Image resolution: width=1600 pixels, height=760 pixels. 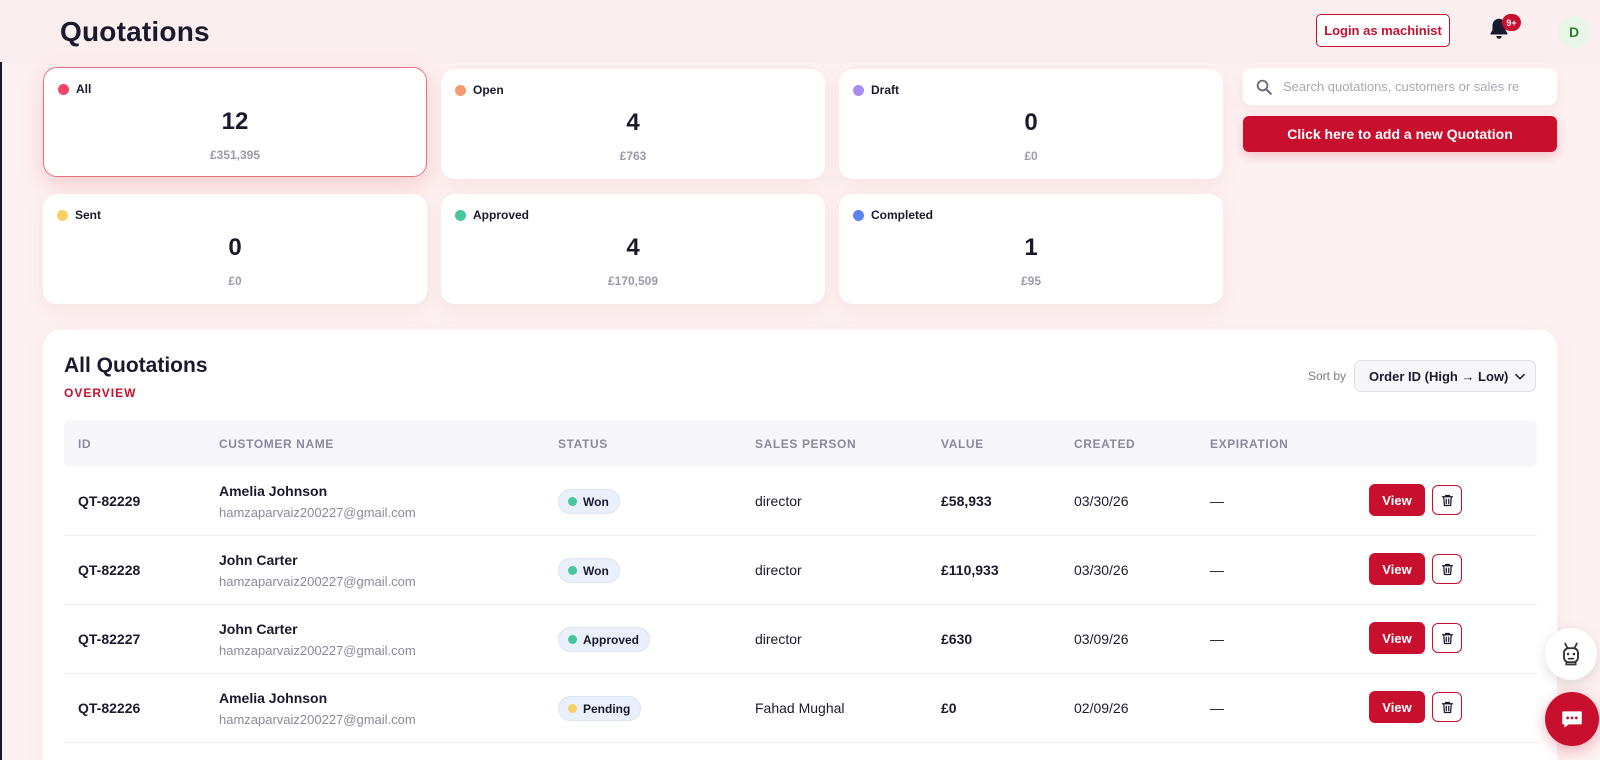 I want to click on status-badge: Approved, so click(x=604, y=639).